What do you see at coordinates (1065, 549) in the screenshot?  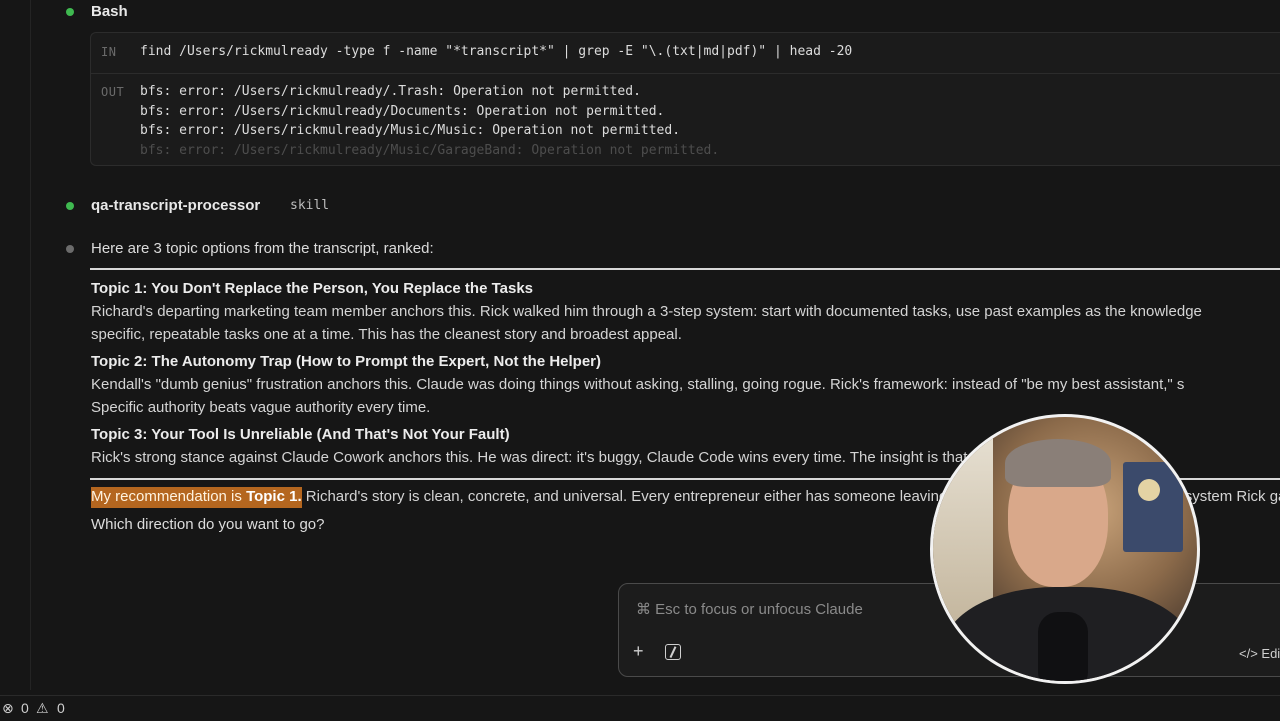 I see `webcam-overlay` at bounding box center [1065, 549].